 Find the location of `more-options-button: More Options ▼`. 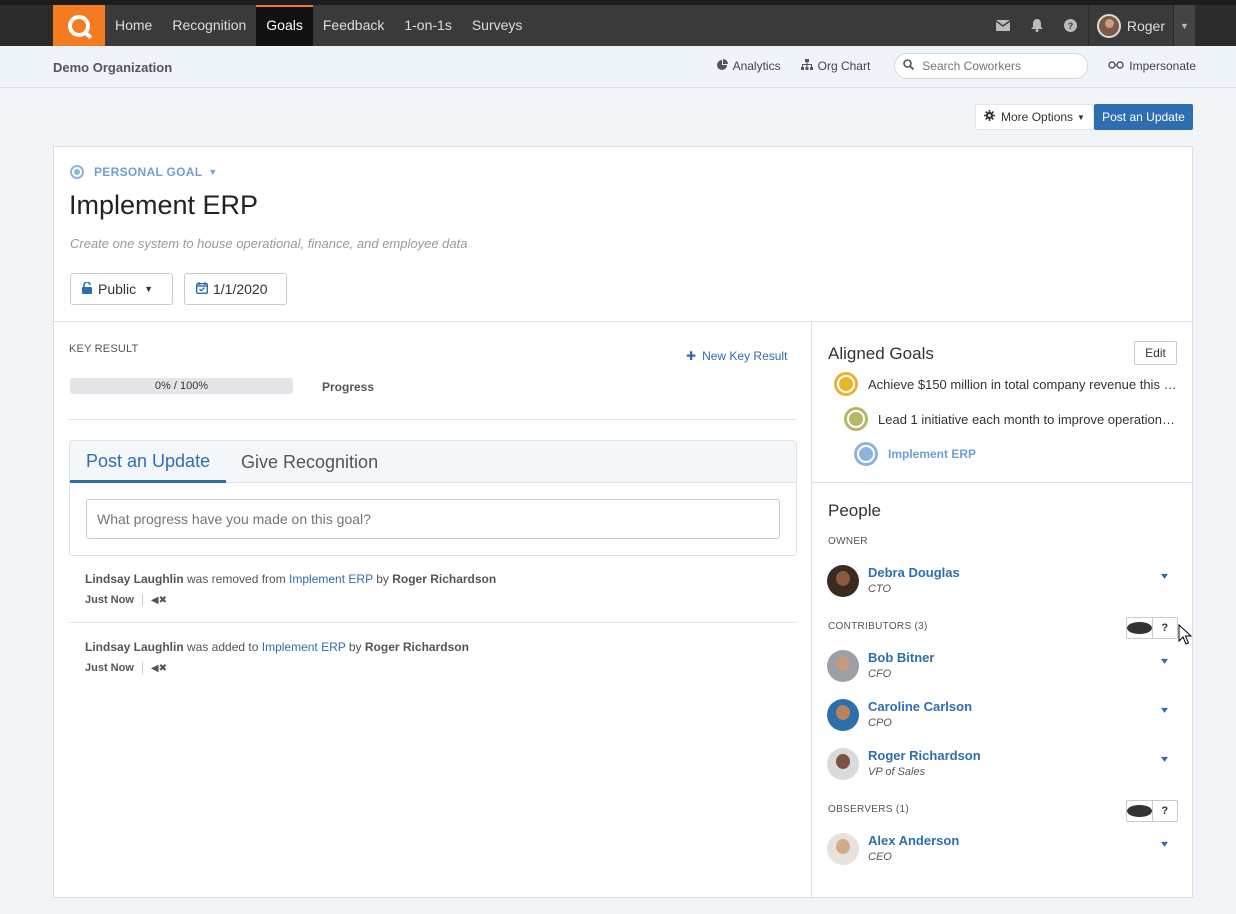

more-options-button: More Options ▼ is located at coordinates (1034, 117).